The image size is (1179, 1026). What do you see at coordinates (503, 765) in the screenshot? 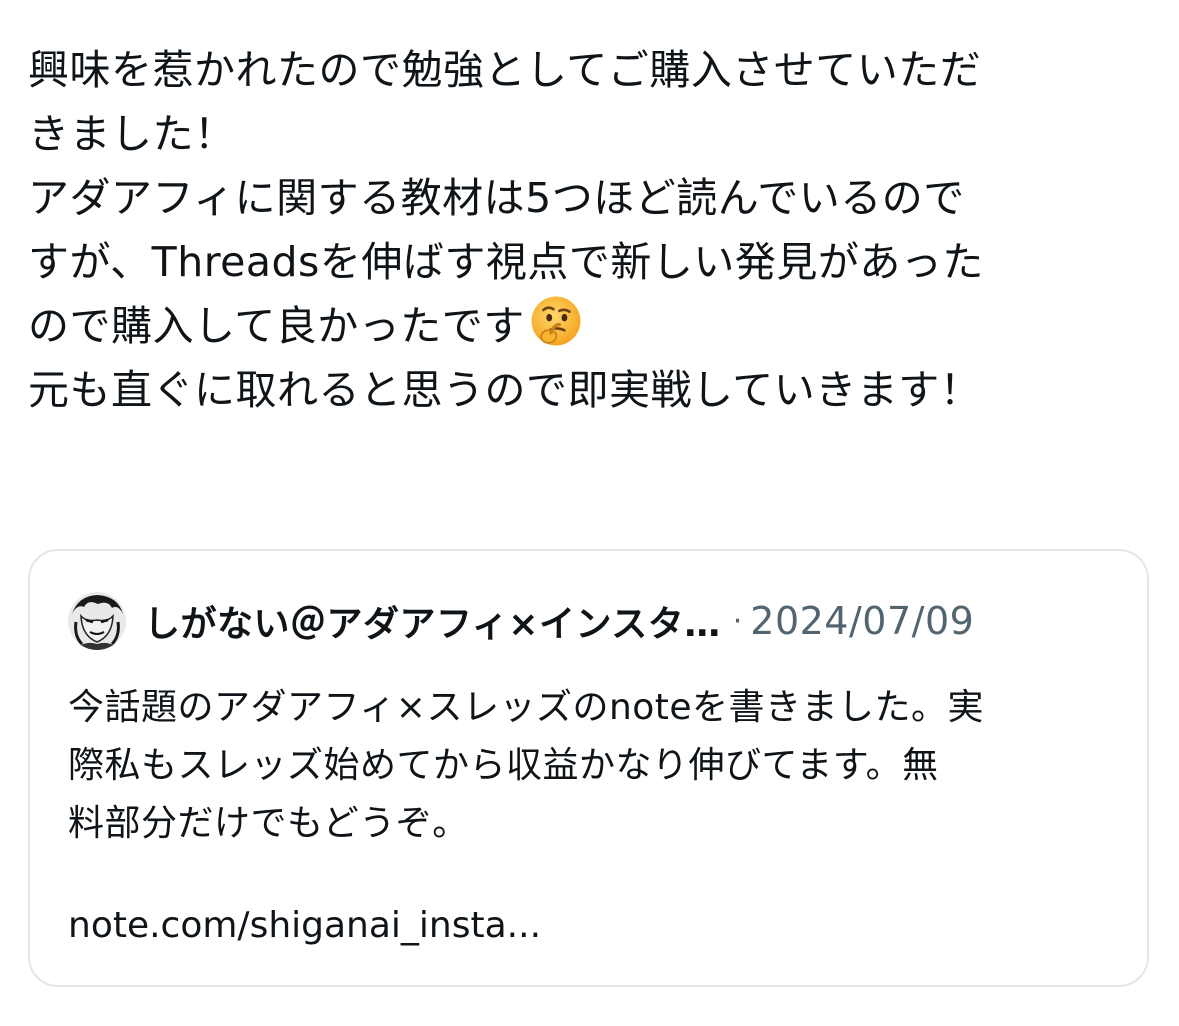
I see `quoted-text-line: 際私もスレッズ始めてから収益かなり伸びてます。無` at bounding box center [503, 765].